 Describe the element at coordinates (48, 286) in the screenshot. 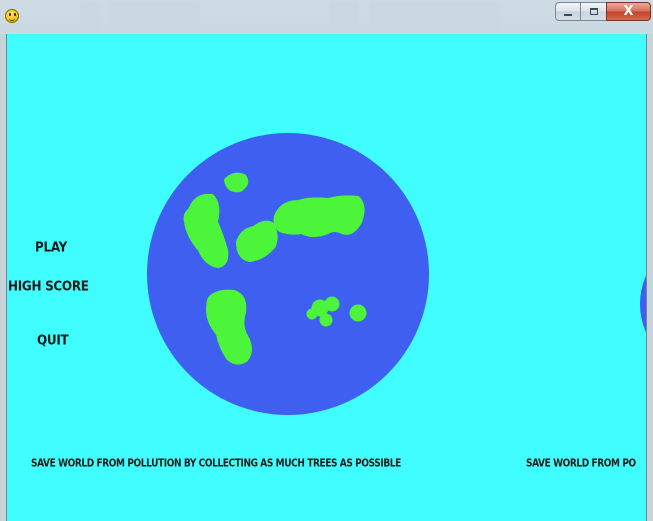

I see `high-score-button: HIGH SCORE` at that location.